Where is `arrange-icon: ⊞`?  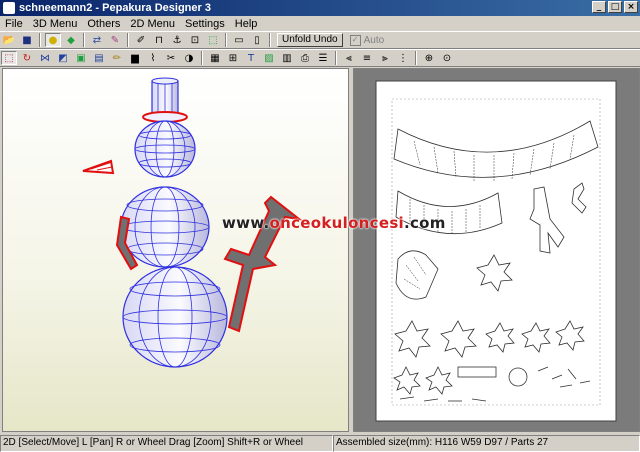
arrange-icon: ⊞ is located at coordinates (233, 58).